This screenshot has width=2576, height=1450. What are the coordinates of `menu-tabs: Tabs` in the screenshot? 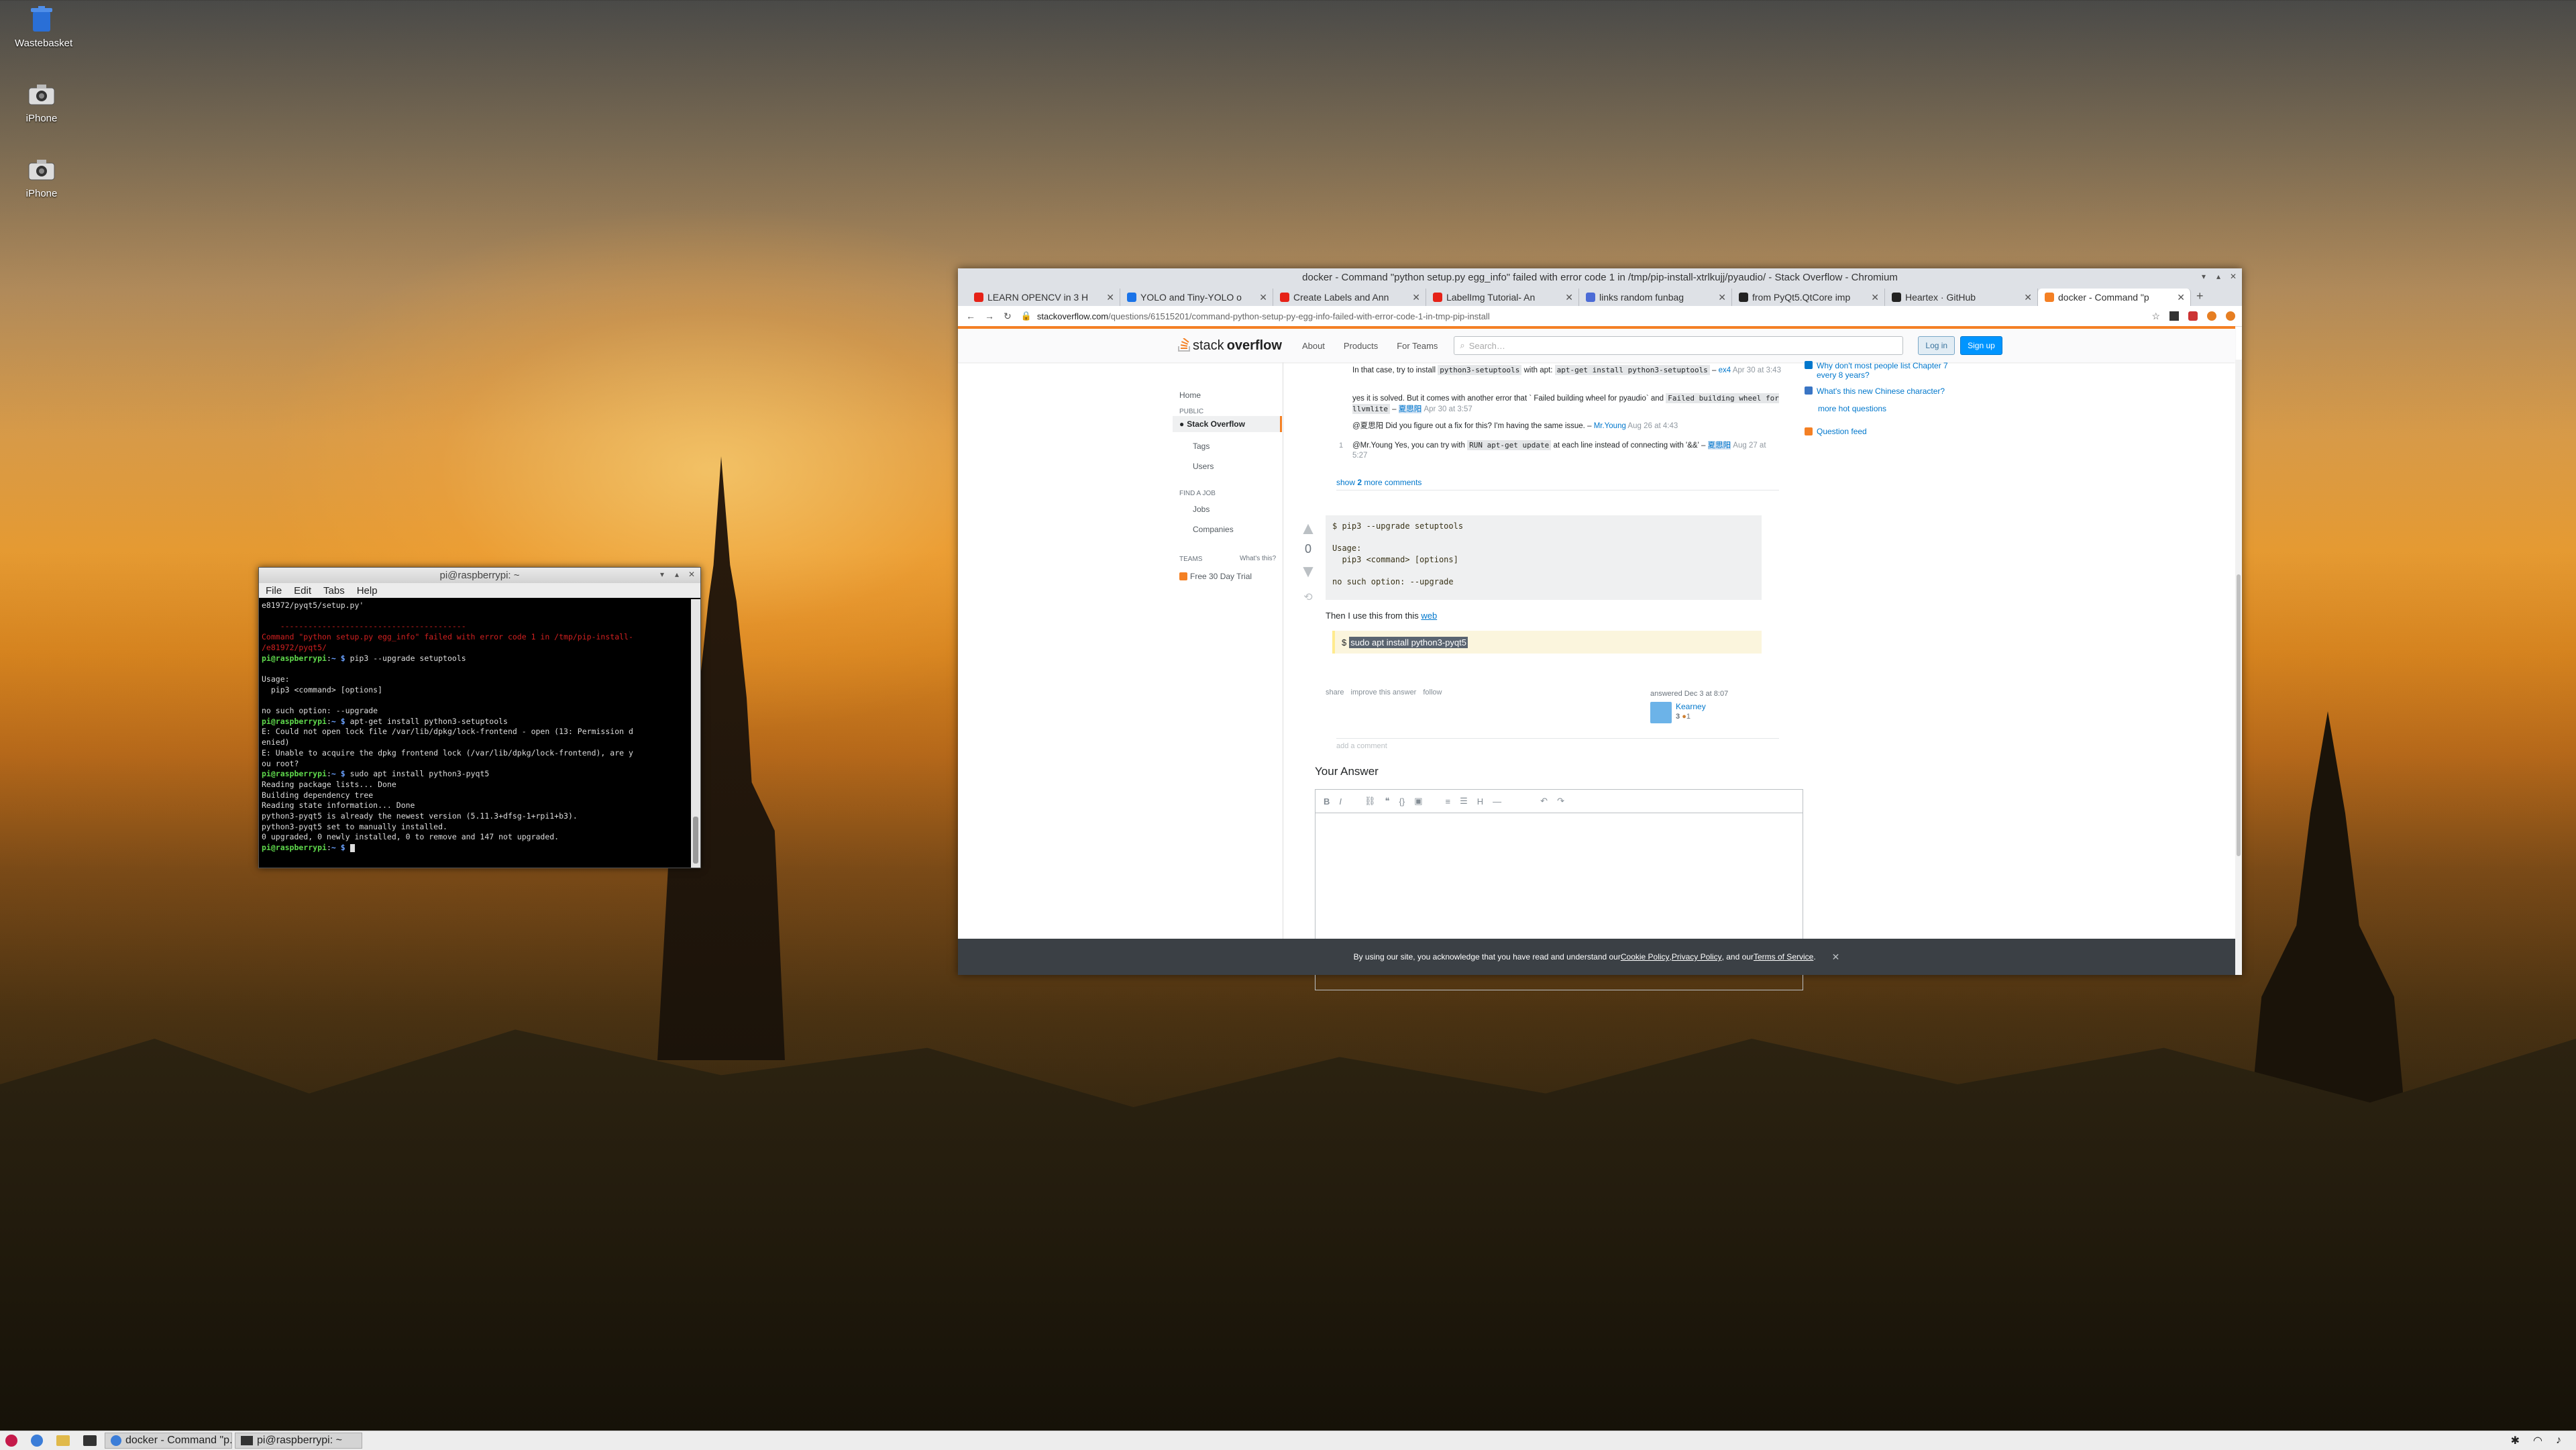 It's located at (334, 591).